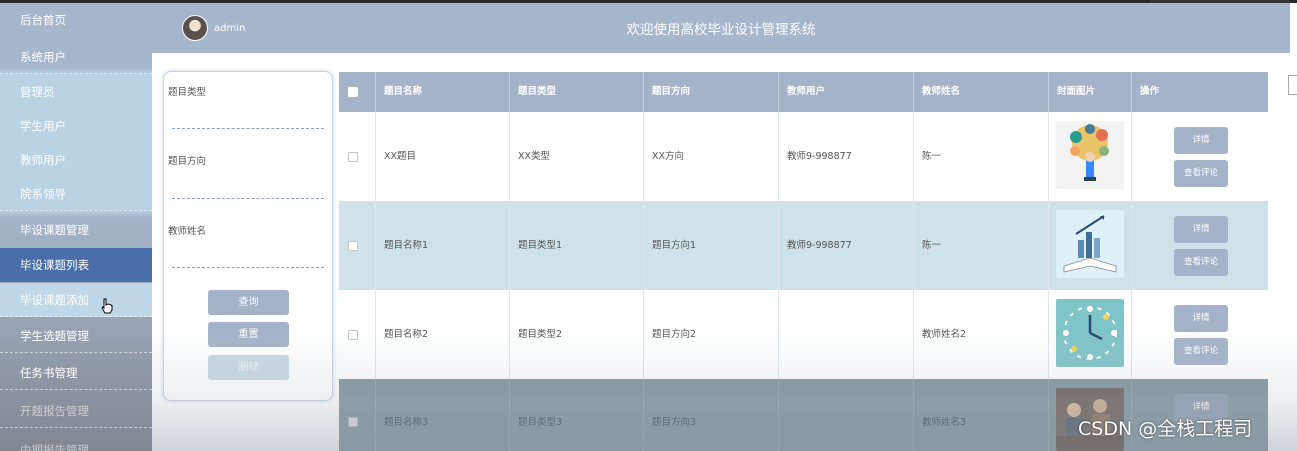 Image resolution: width=1297 pixels, height=451 pixels. Describe the element at coordinates (187, 231) in the screenshot. I see `teacher-filter-label: 教师姓名` at that location.